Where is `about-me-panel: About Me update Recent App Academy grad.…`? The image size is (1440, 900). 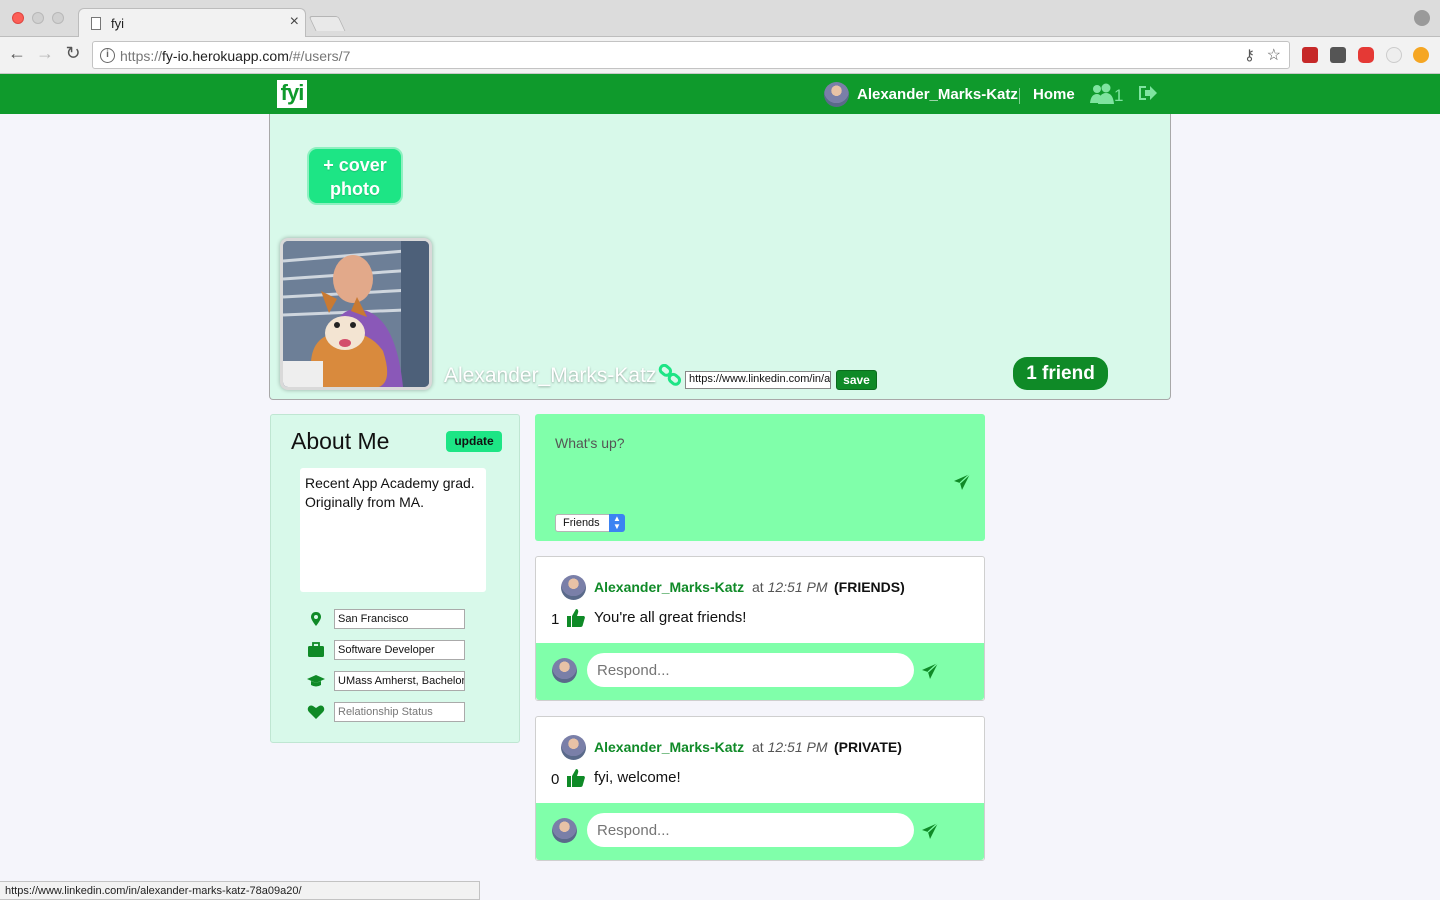
about-me-panel: About Me update Recent App Academy grad.… is located at coordinates (395, 578).